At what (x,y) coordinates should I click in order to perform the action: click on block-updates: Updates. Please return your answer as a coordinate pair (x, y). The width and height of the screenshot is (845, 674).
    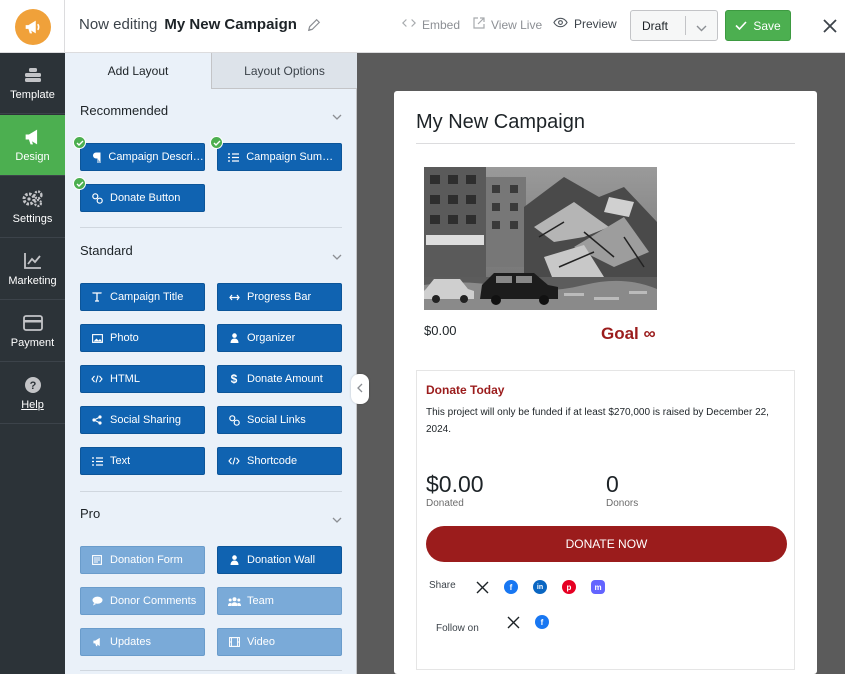
    Looking at the image, I should click on (142, 642).